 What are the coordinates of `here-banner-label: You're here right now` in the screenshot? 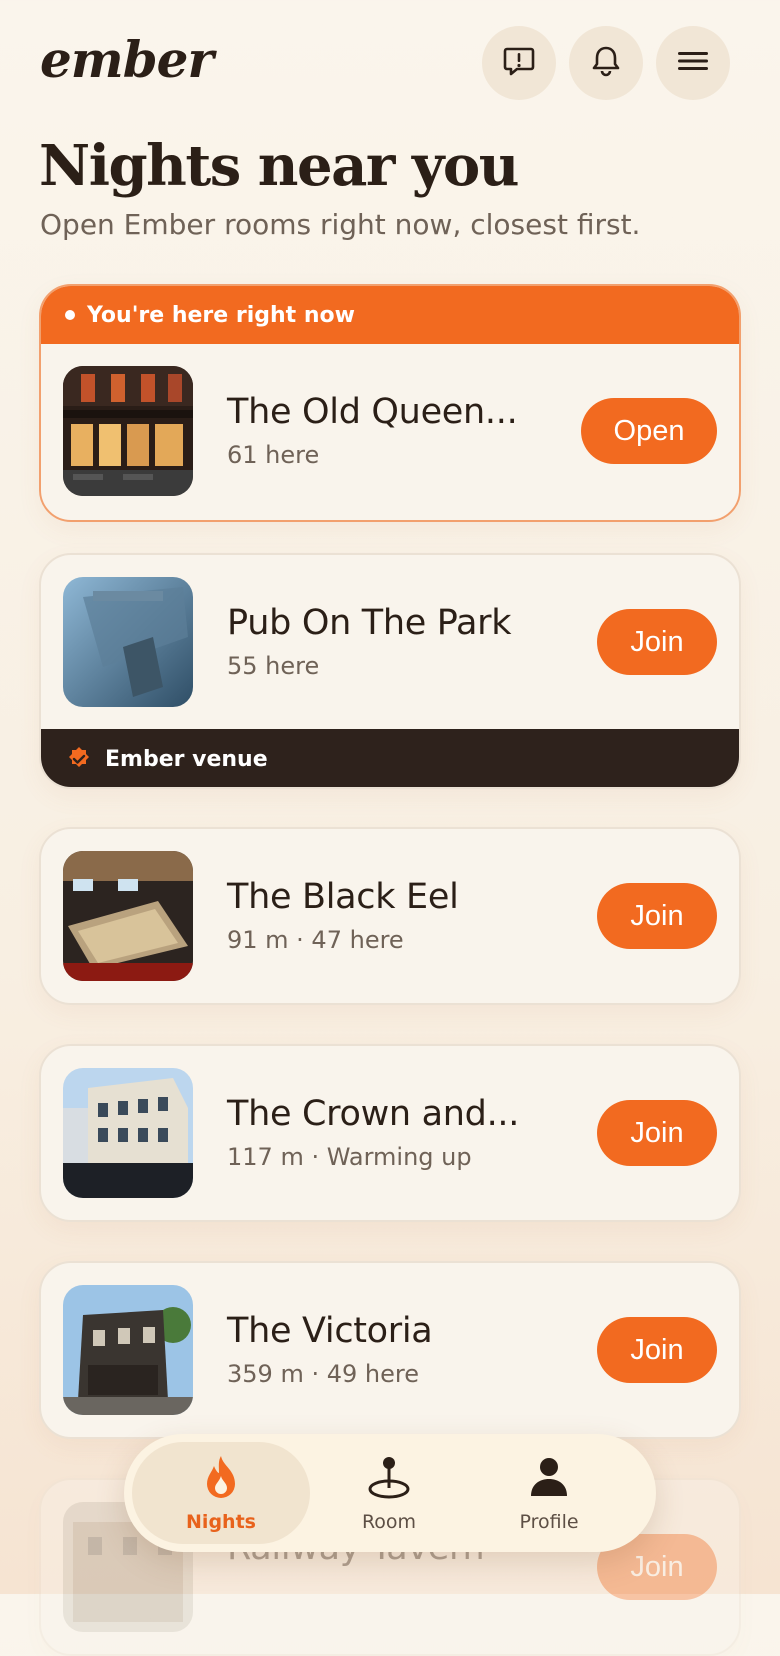 It's located at (221, 315).